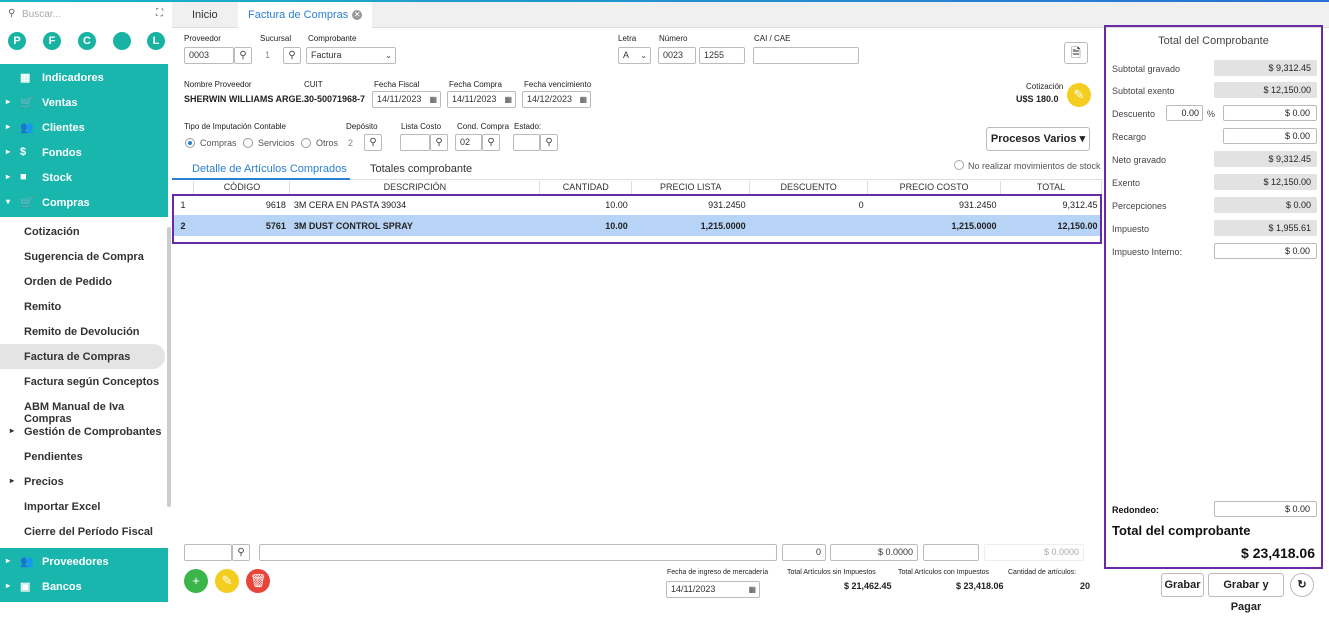 The image size is (1329, 618). I want to click on subnav-sugerencia: Sugerencia de Compra, so click(82, 256).